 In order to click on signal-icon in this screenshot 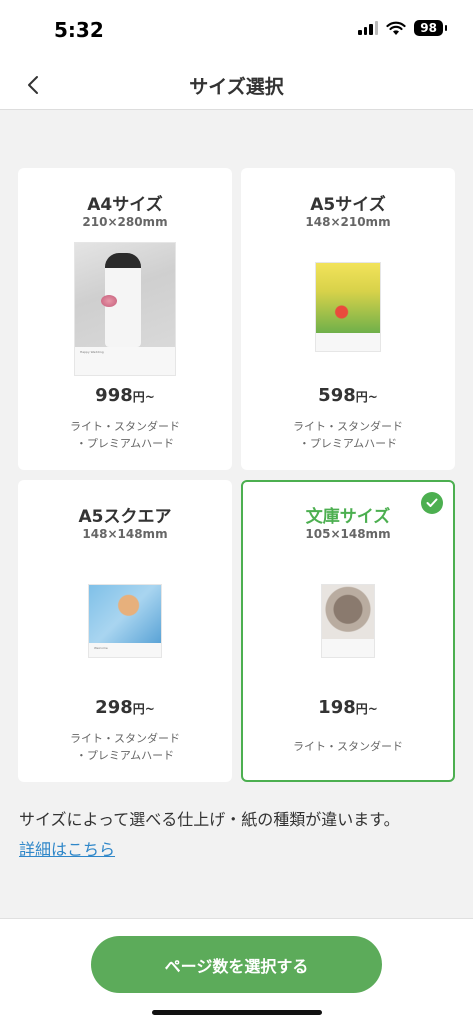, I will do `click(368, 28)`.